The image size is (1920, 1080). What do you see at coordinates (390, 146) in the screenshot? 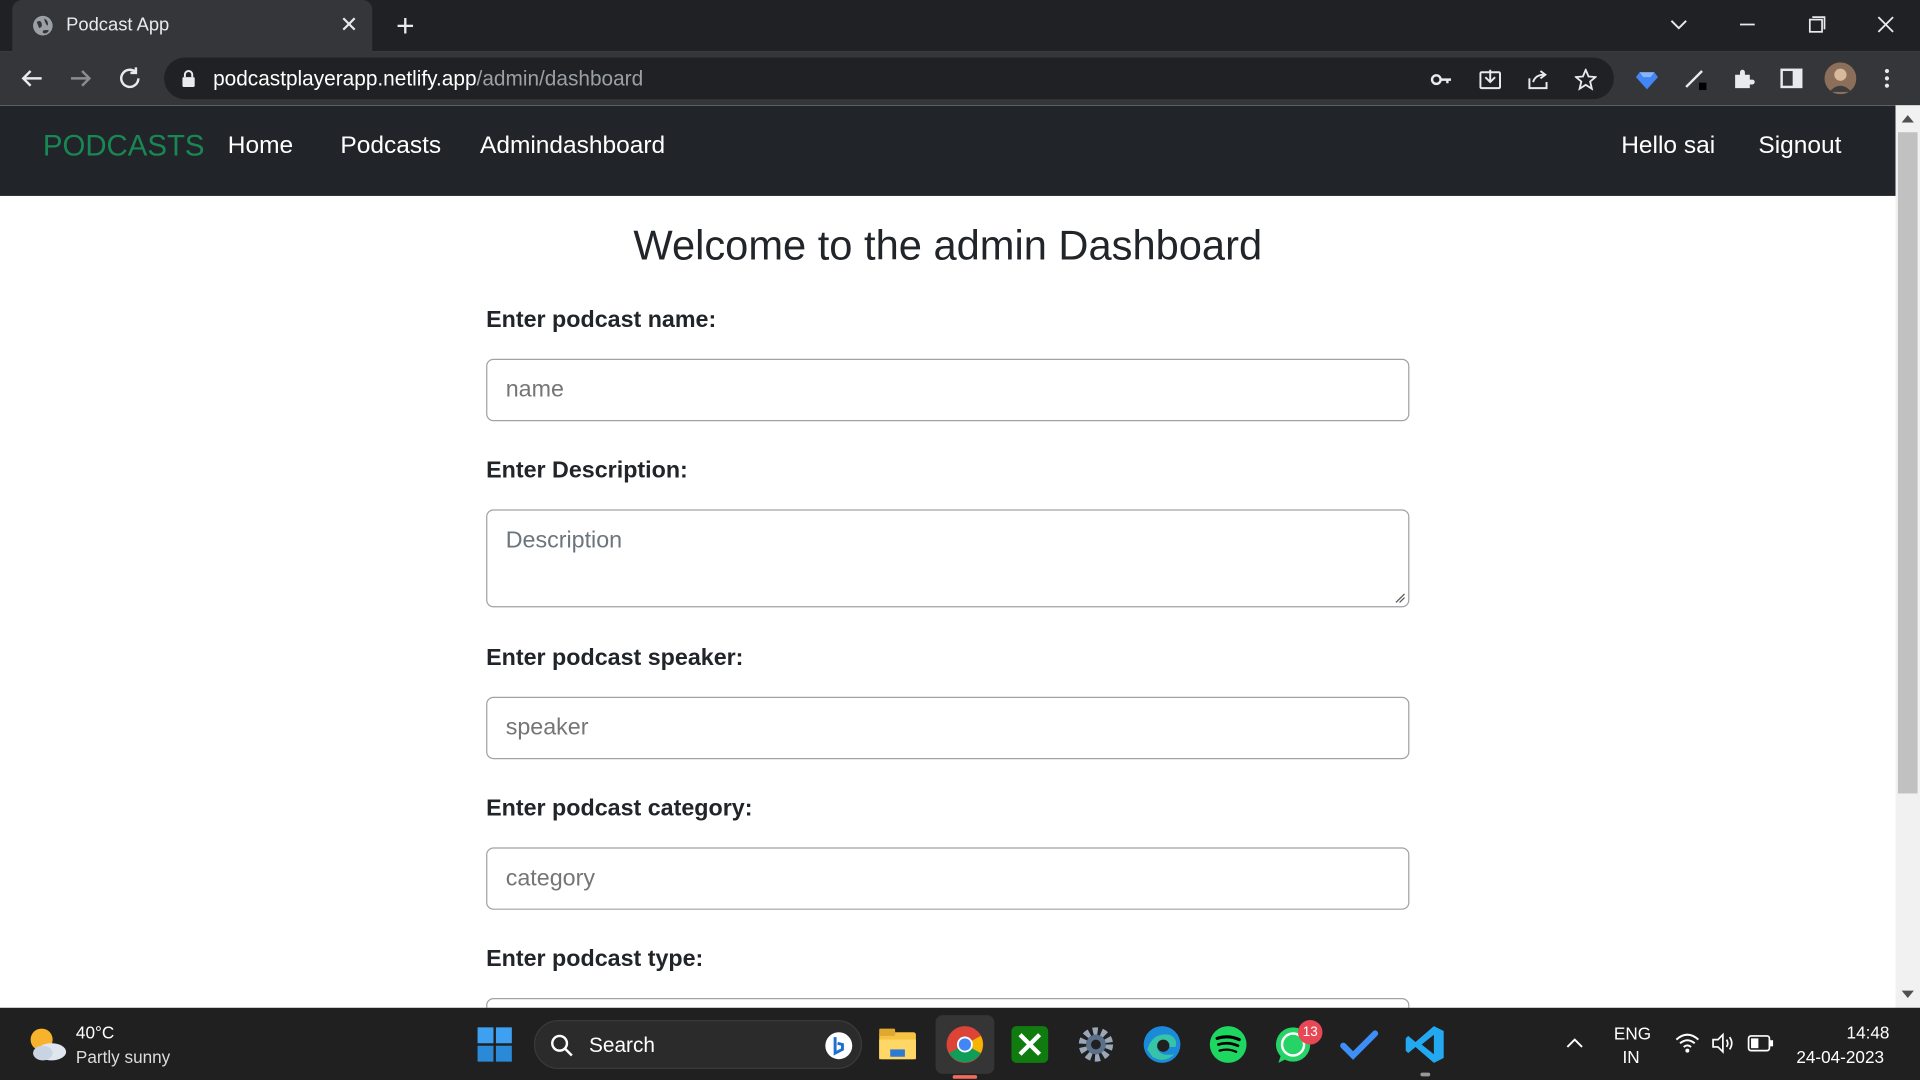
I see `nav-link-podcasts: Podcasts` at bounding box center [390, 146].